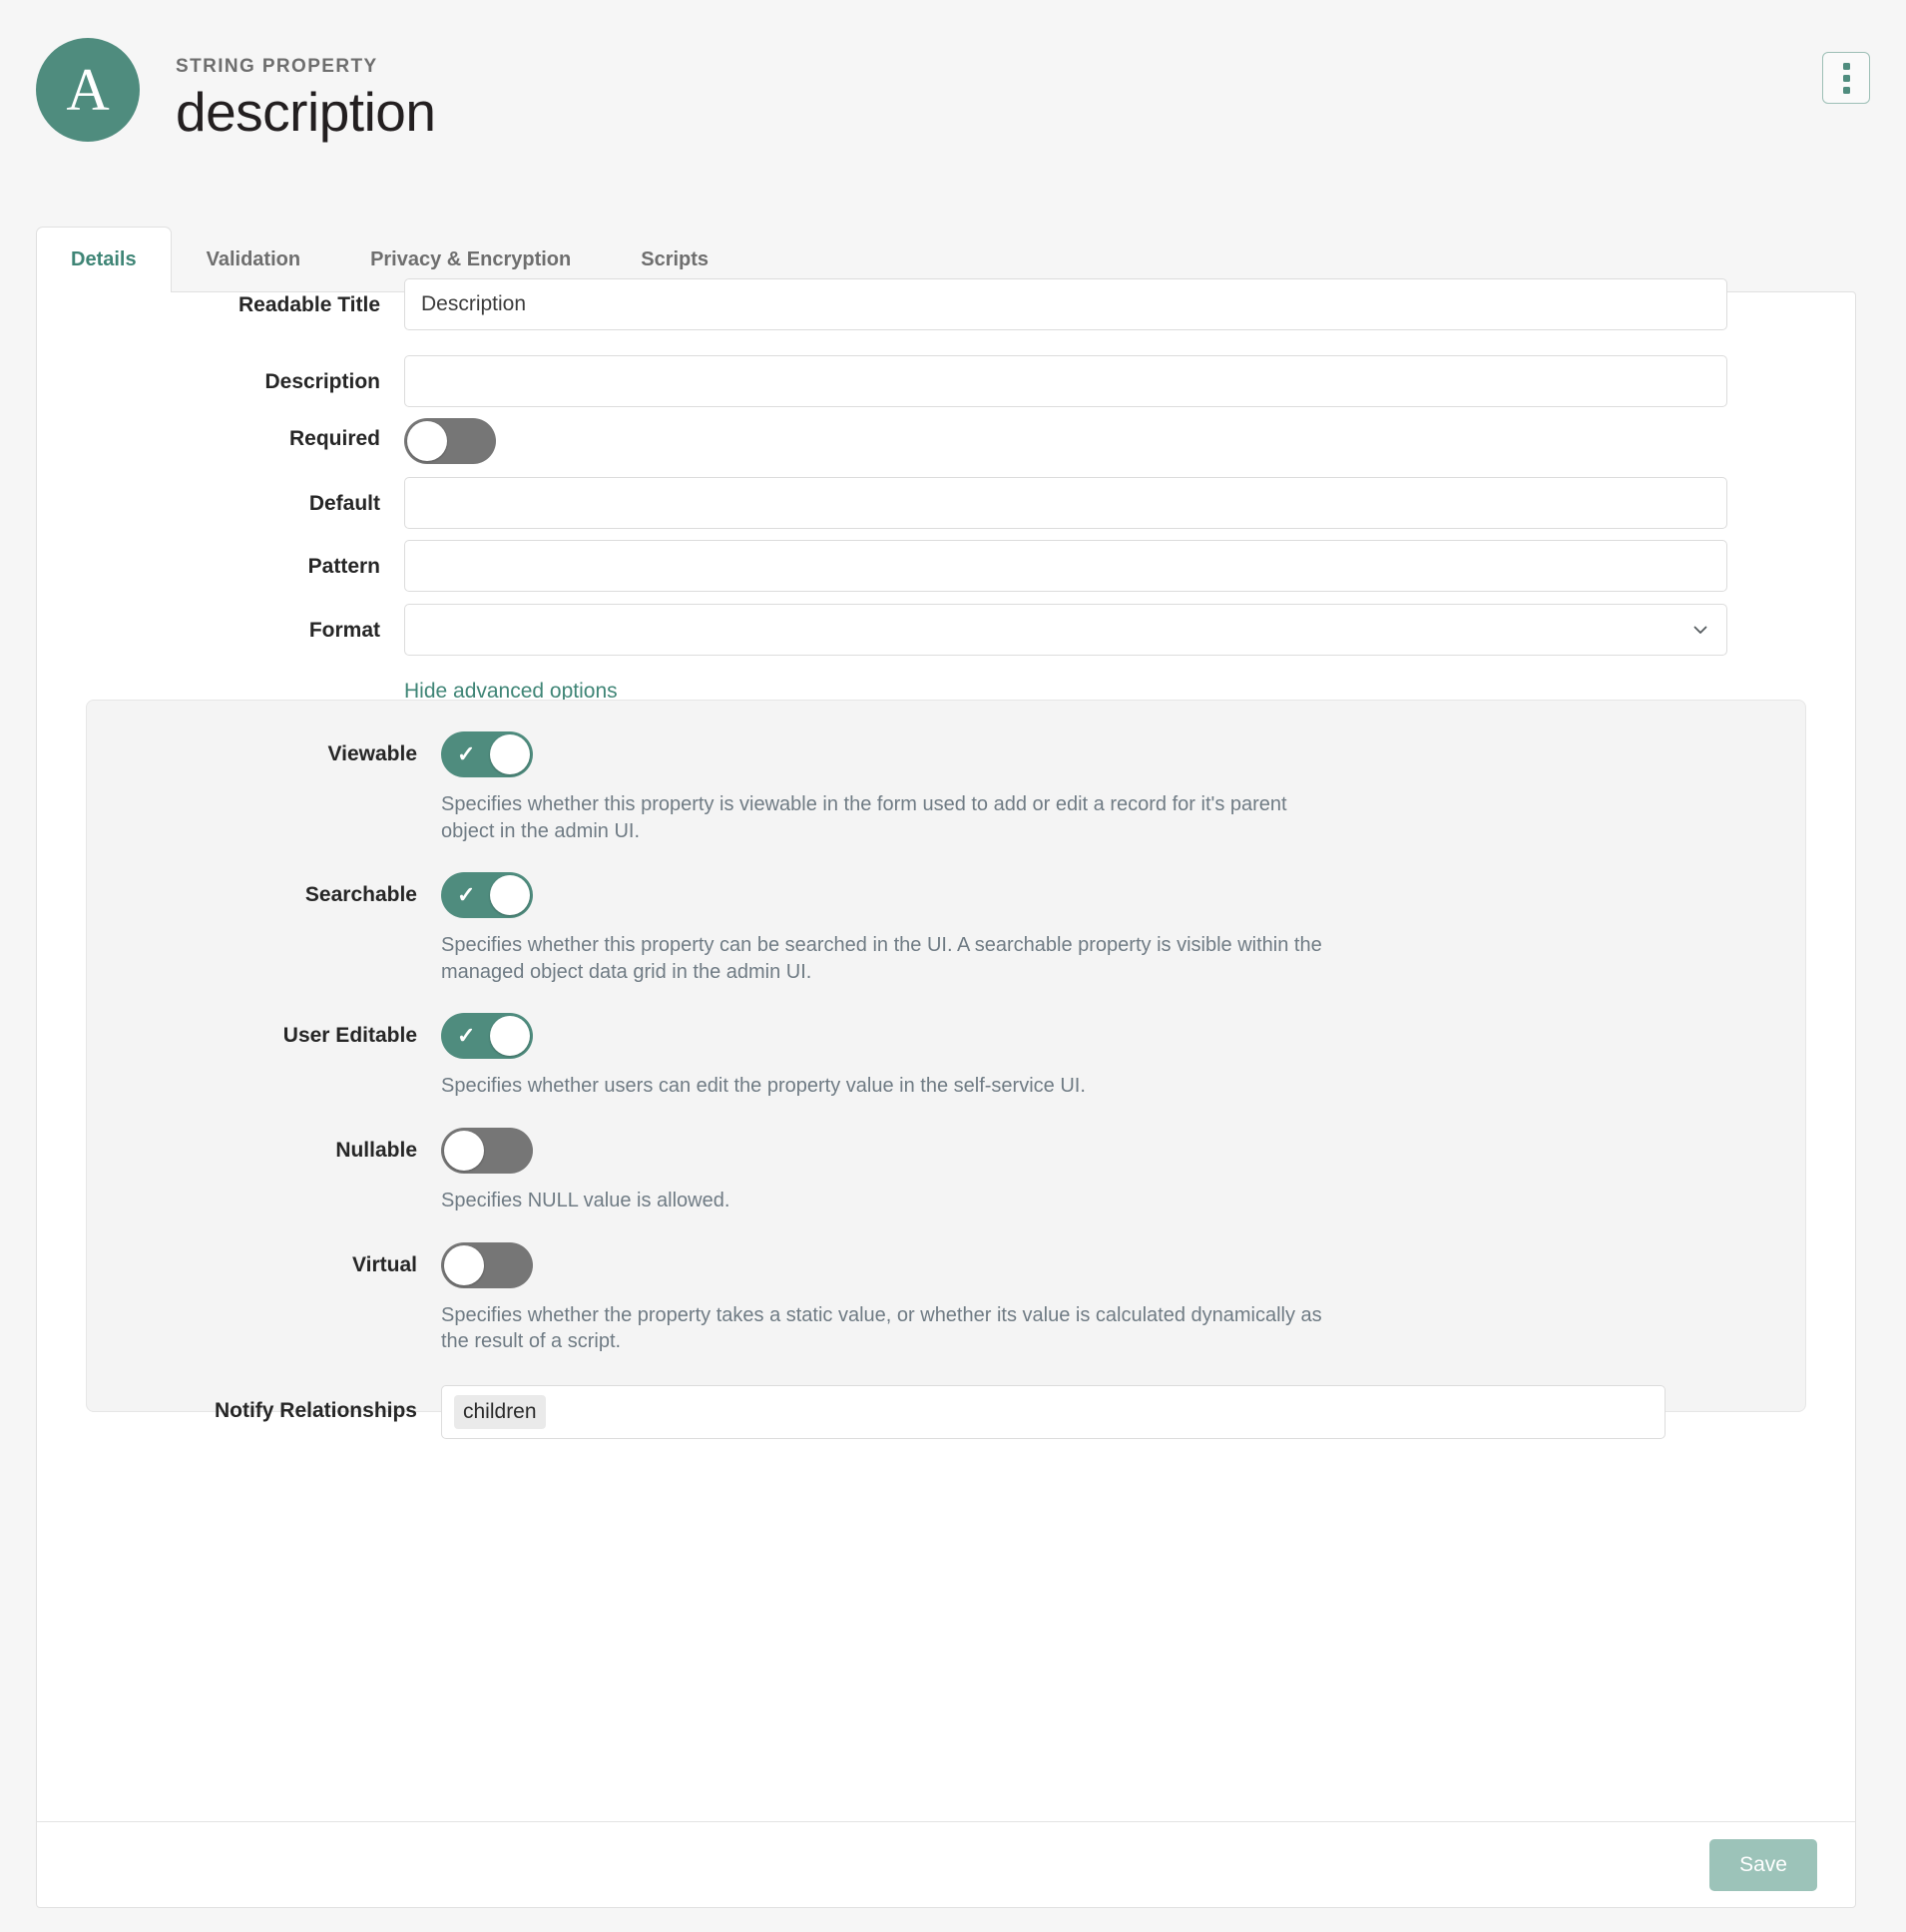 This screenshot has width=1906, height=1932. Describe the element at coordinates (450, 441) in the screenshot. I see `required-toggle` at that location.